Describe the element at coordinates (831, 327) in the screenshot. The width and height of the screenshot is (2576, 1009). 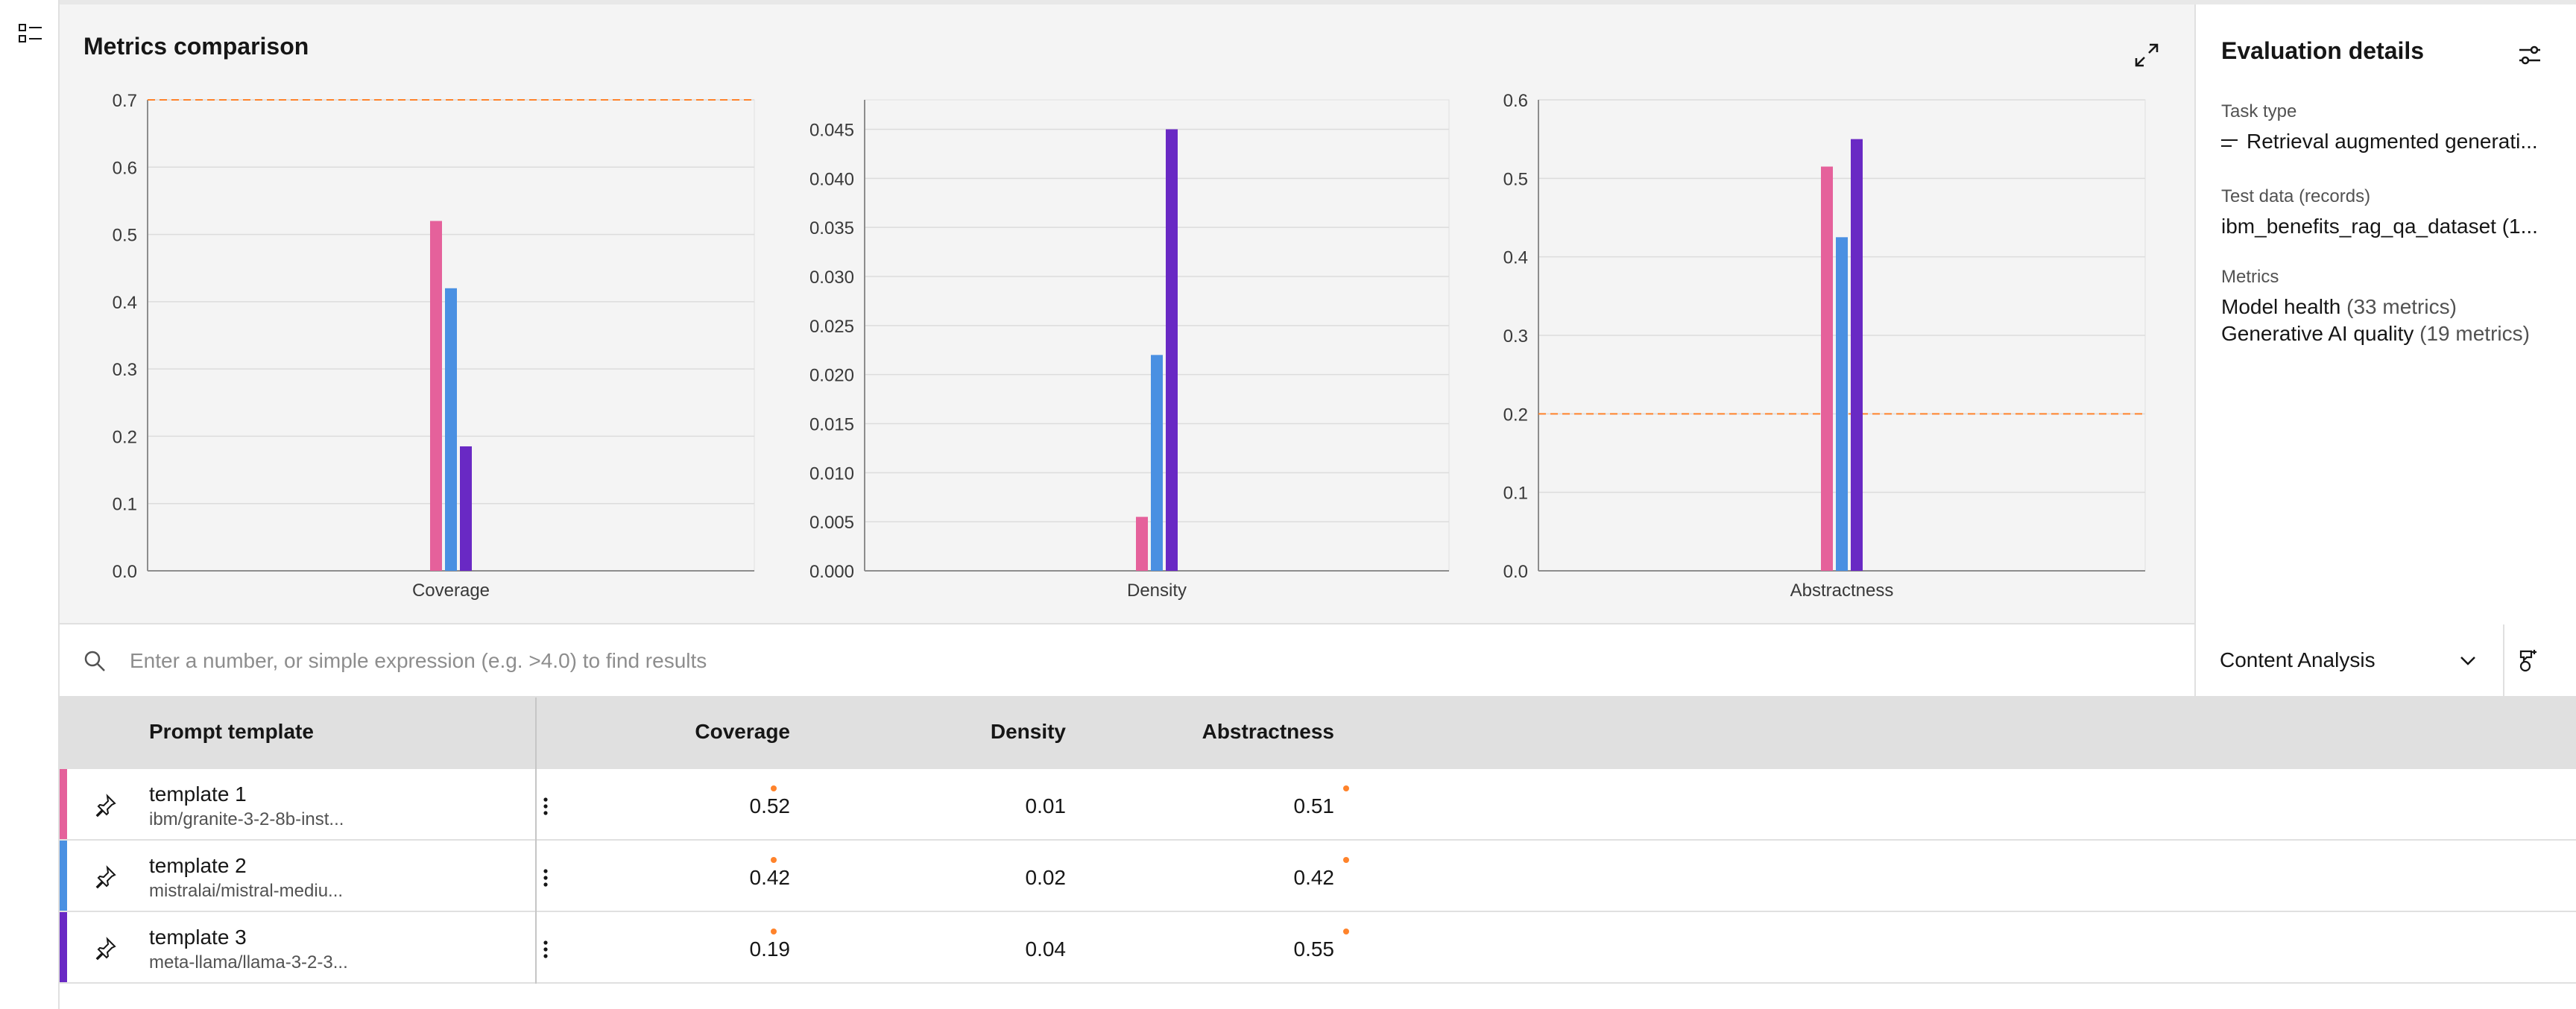
I see `y-tick-label: 0.025` at that location.